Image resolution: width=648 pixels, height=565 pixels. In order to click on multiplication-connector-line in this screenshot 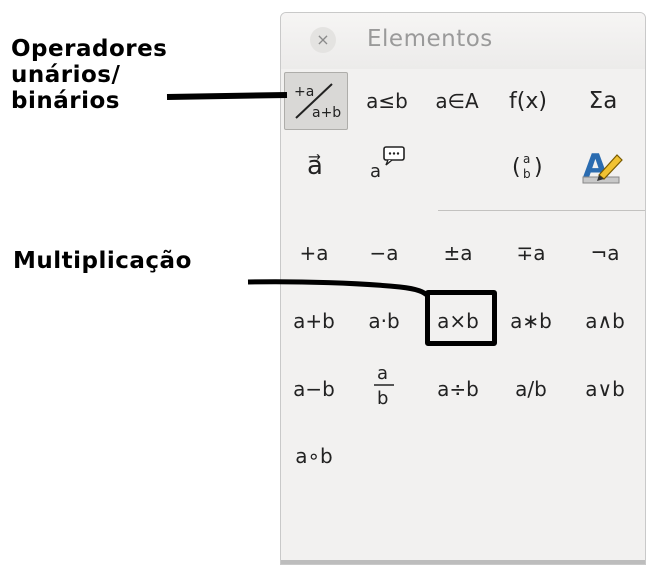, I will do `click(338, 288)`.